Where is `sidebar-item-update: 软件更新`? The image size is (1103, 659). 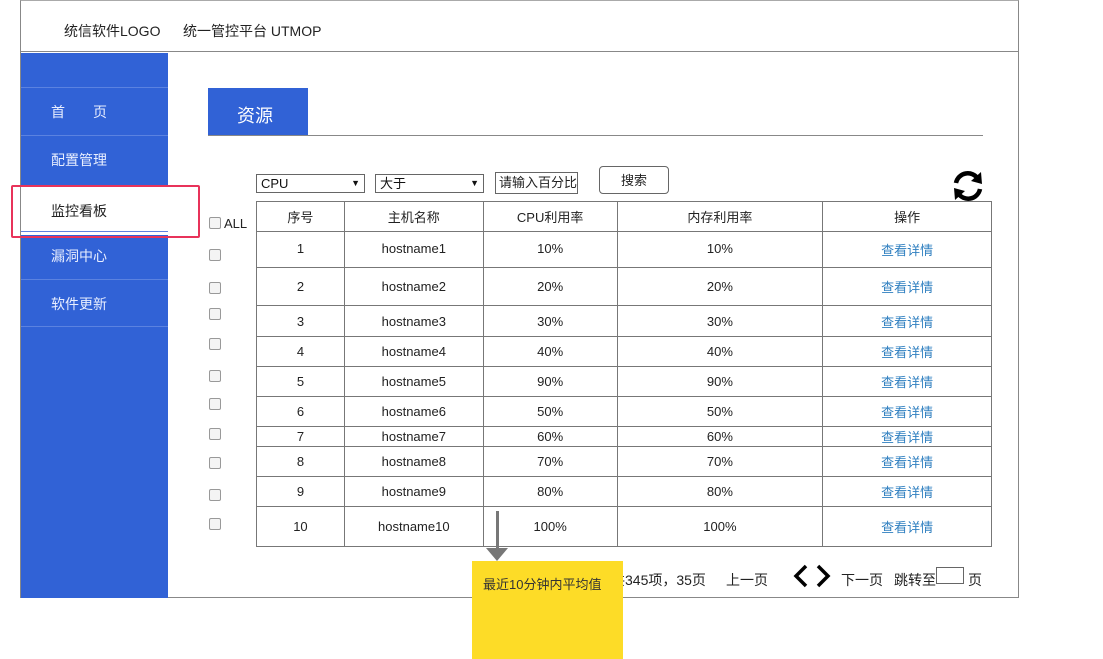 sidebar-item-update: 软件更新 is located at coordinates (94, 303).